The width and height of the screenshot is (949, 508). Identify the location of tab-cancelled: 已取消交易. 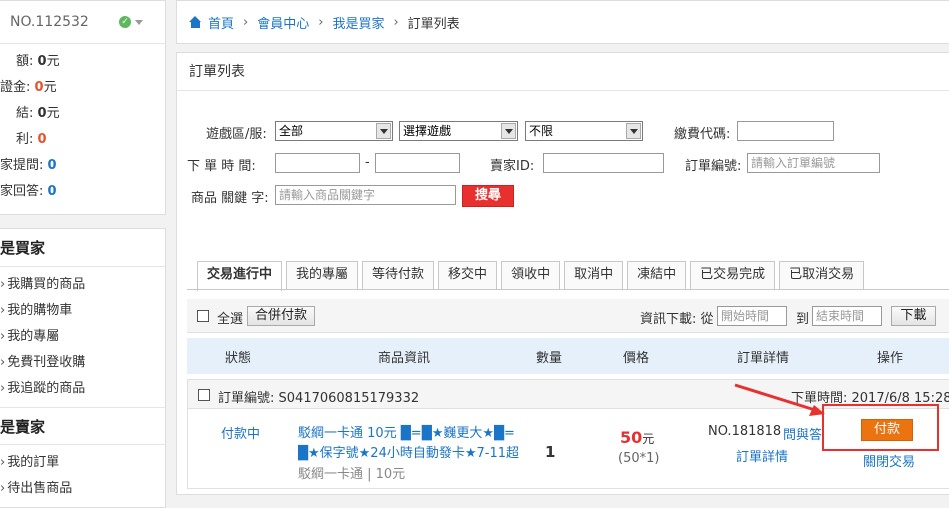
(822, 275).